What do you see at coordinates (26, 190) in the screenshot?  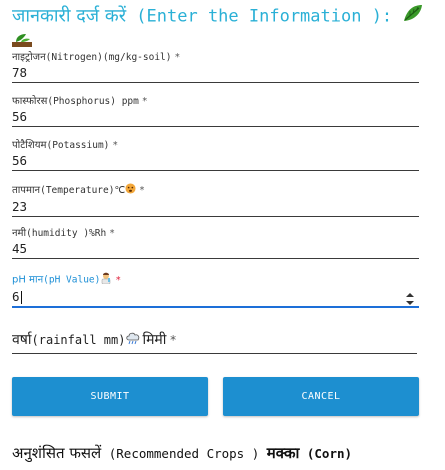 I see `temperature-label-hindi: तापमान` at bounding box center [26, 190].